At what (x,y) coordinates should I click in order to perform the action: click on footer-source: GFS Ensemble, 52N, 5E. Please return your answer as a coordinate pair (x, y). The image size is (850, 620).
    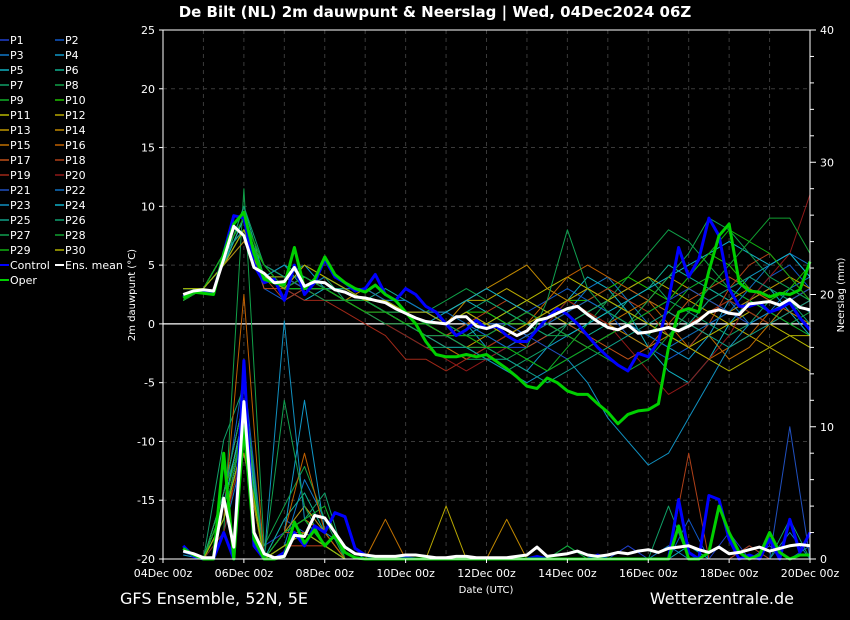
    Looking at the image, I should click on (214, 598).